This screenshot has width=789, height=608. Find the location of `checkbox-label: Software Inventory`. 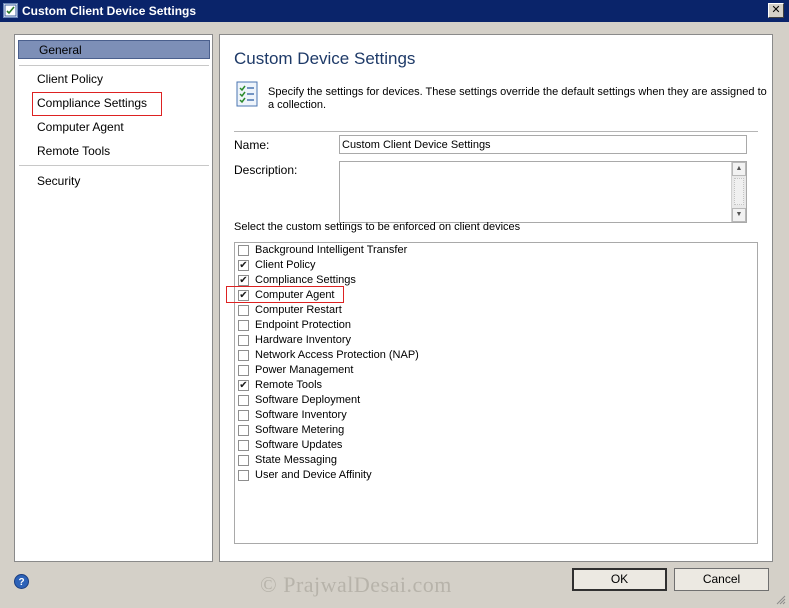

checkbox-label: Software Inventory is located at coordinates (301, 415).